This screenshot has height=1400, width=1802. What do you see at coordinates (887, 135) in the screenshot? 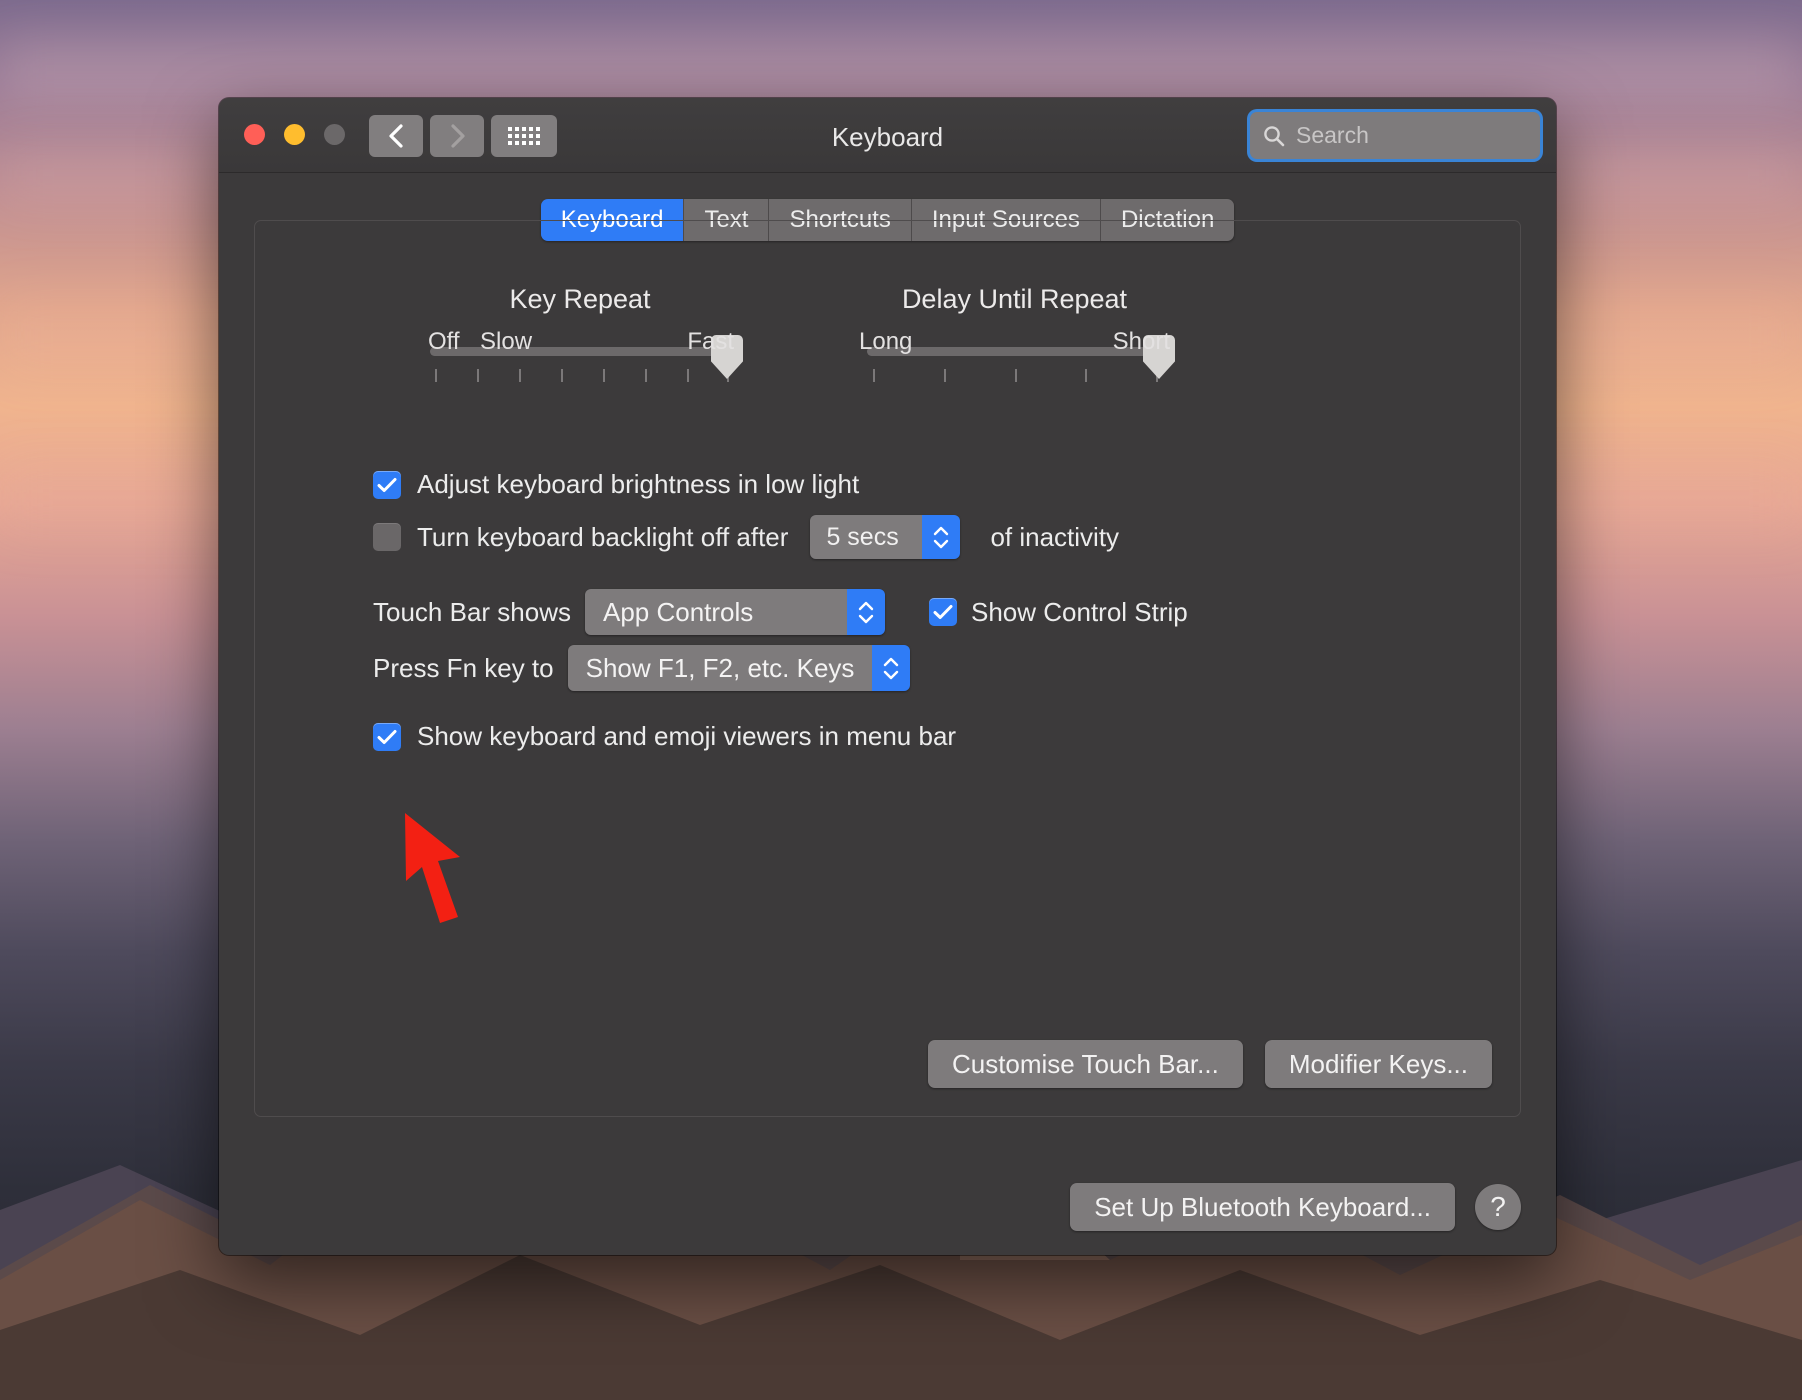
I see `window-titlebar: Keyboard Search` at bounding box center [887, 135].